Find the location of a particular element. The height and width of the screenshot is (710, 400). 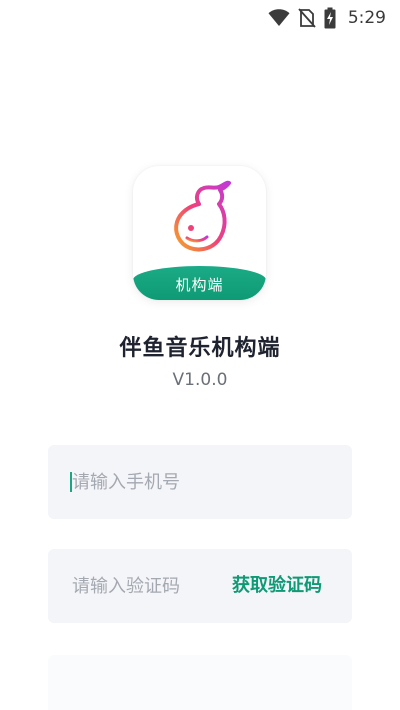

phone-field is located at coordinates (200, 482).